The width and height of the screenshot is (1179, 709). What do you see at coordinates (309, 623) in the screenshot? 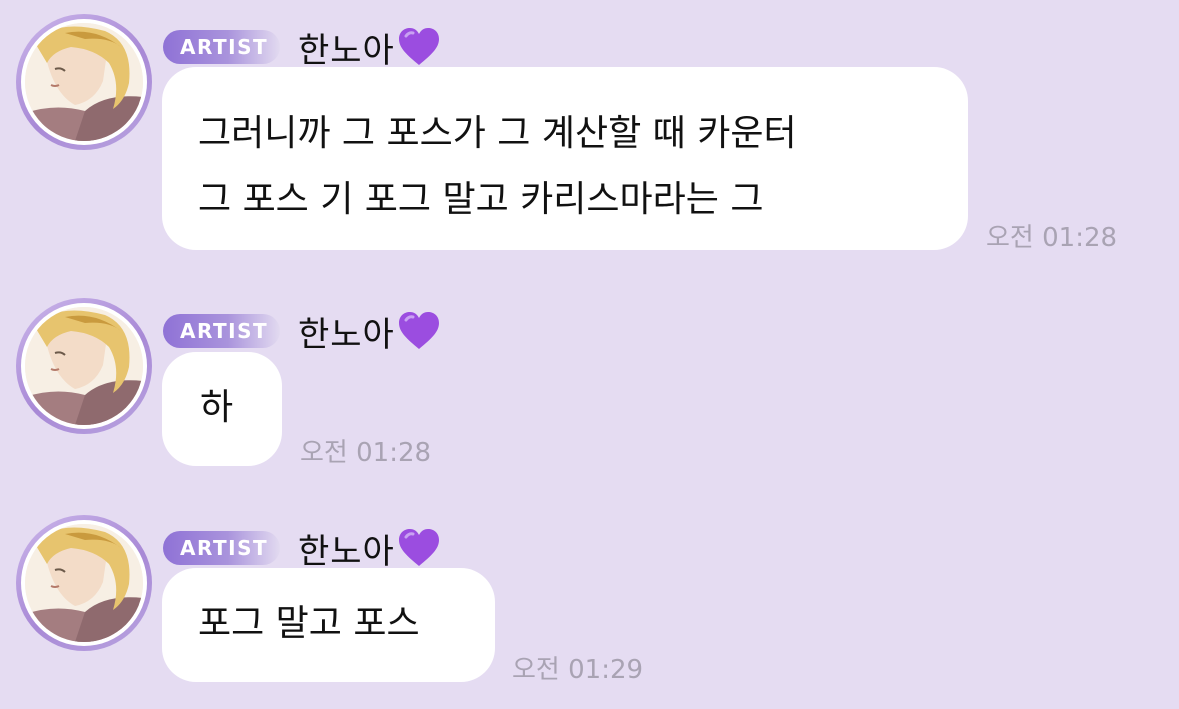
I see `message-text: 포그 말고 포스` at bounding box center [309, 623].